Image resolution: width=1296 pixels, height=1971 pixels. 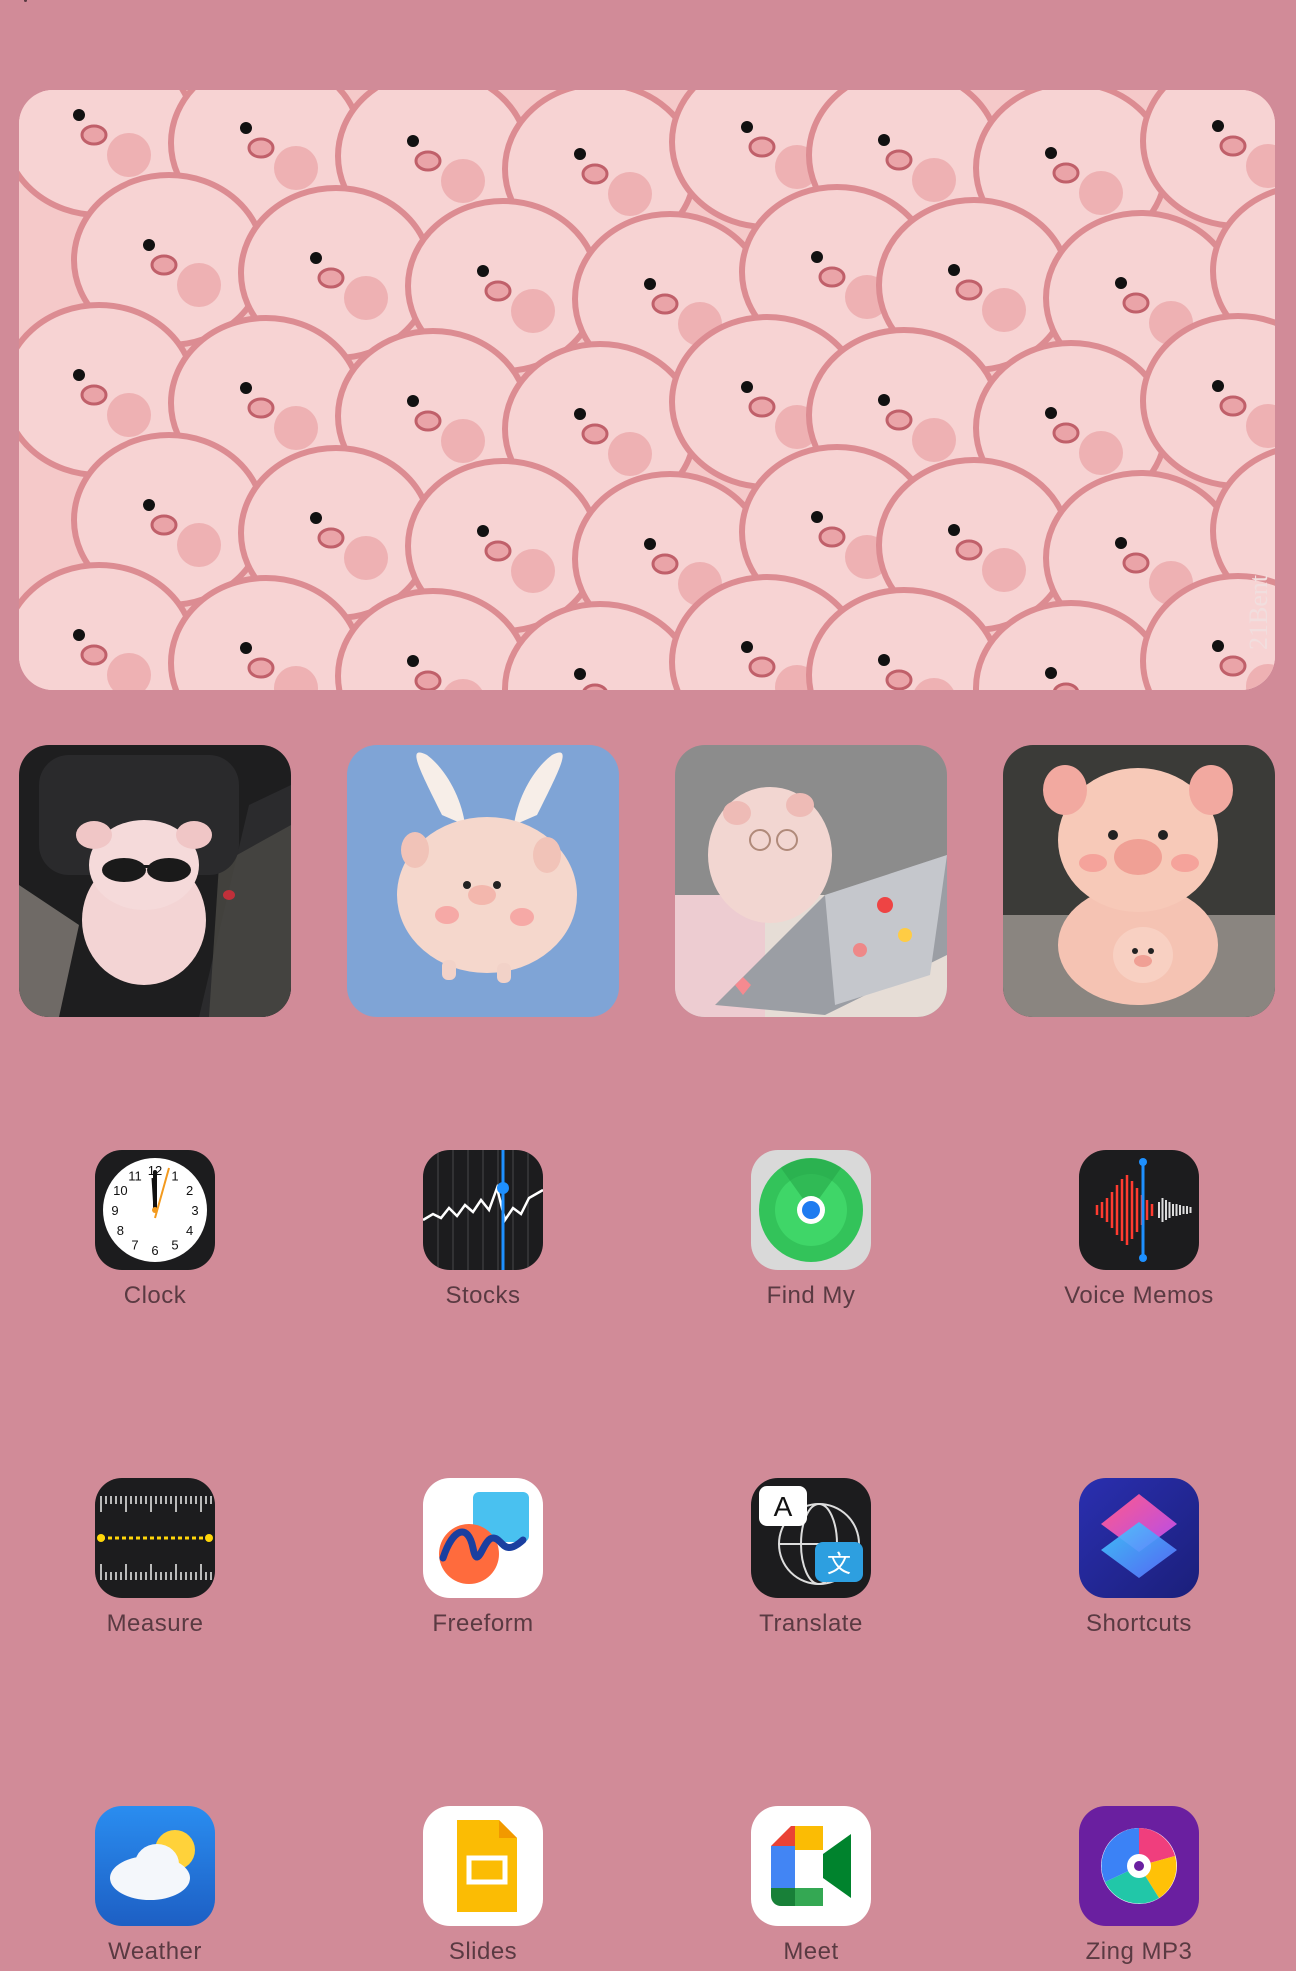 I want to click on clock-icon: 121234567891011, so click(x=155, y=1210).